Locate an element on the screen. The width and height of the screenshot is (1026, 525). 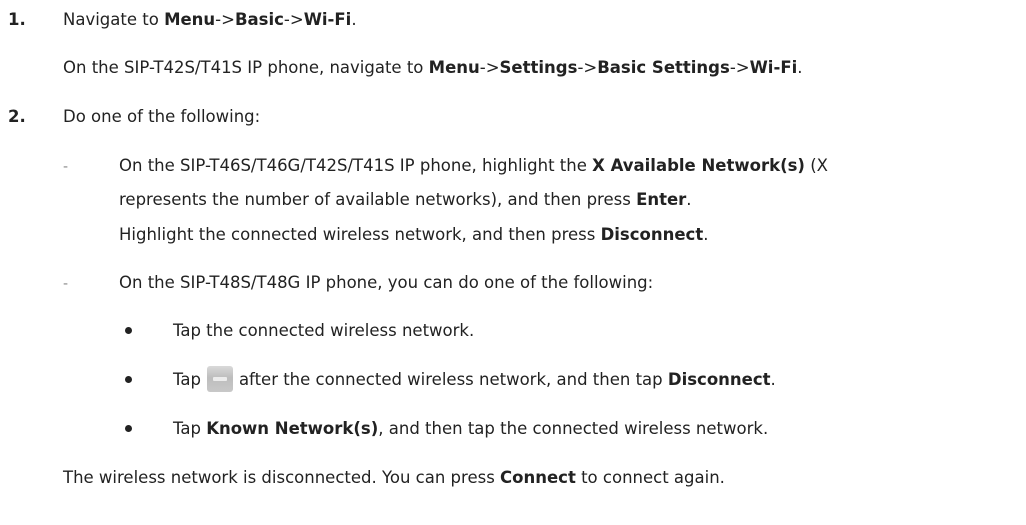
option-b-bullet-3-pre: Tap is located at coordinates (190, 428).